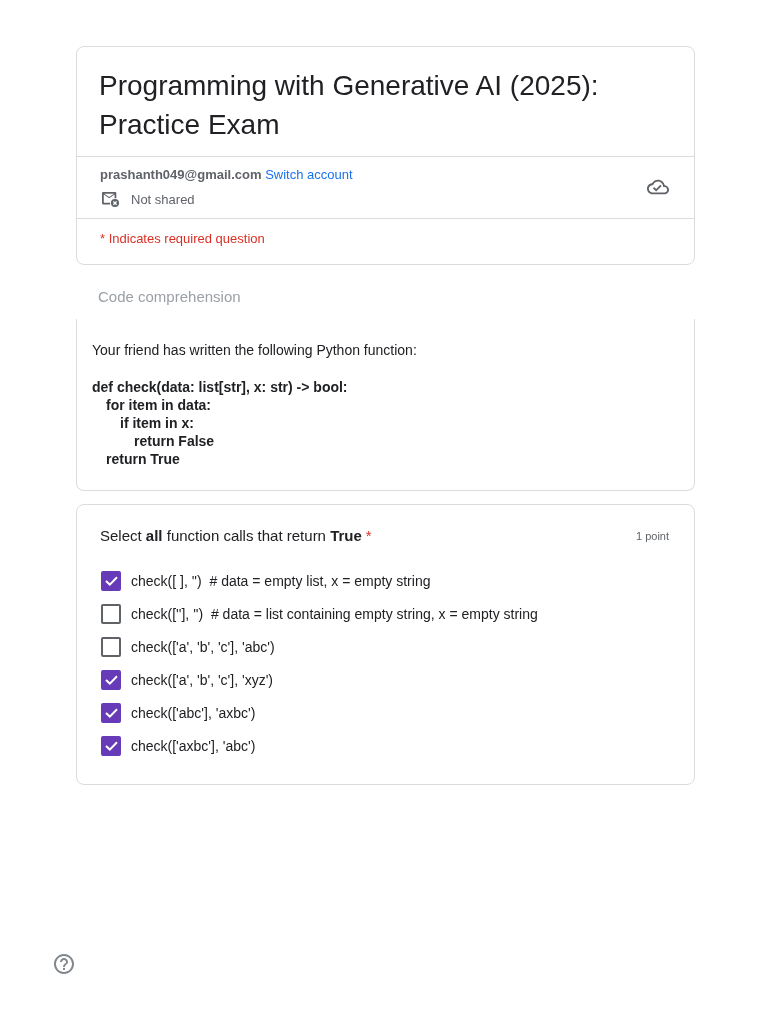 The image size is (768, 1024). What do you see at coordinates (170, 297) in the screenshot?
I see `section-title: Code comprehension` at bounding box center [170, 297].